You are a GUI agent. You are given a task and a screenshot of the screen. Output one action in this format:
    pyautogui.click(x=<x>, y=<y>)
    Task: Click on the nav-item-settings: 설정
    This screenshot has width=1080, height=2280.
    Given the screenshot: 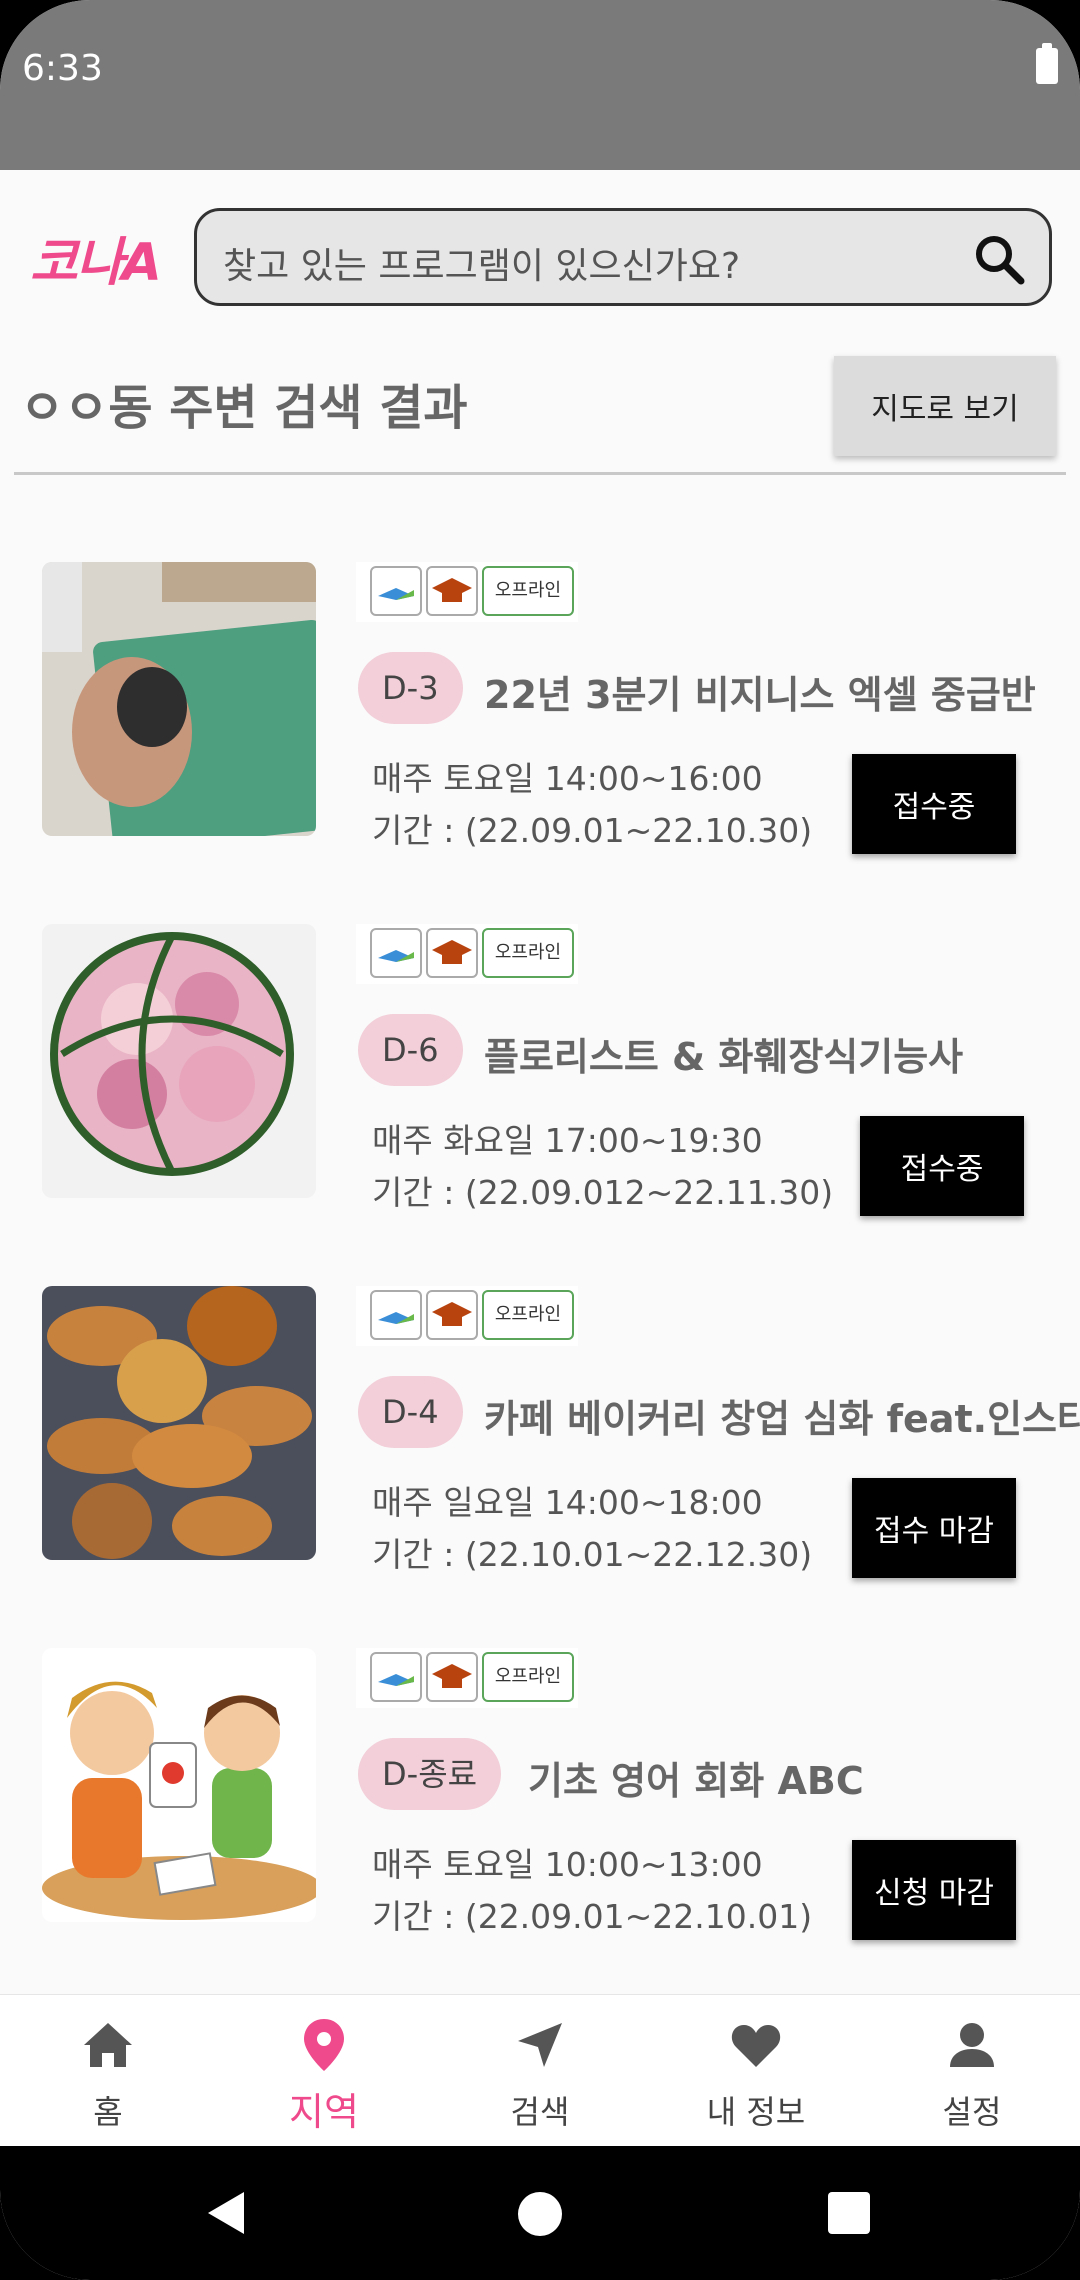 What is the action you would take?
    pyautogui.click(x=972, y=2071)
    